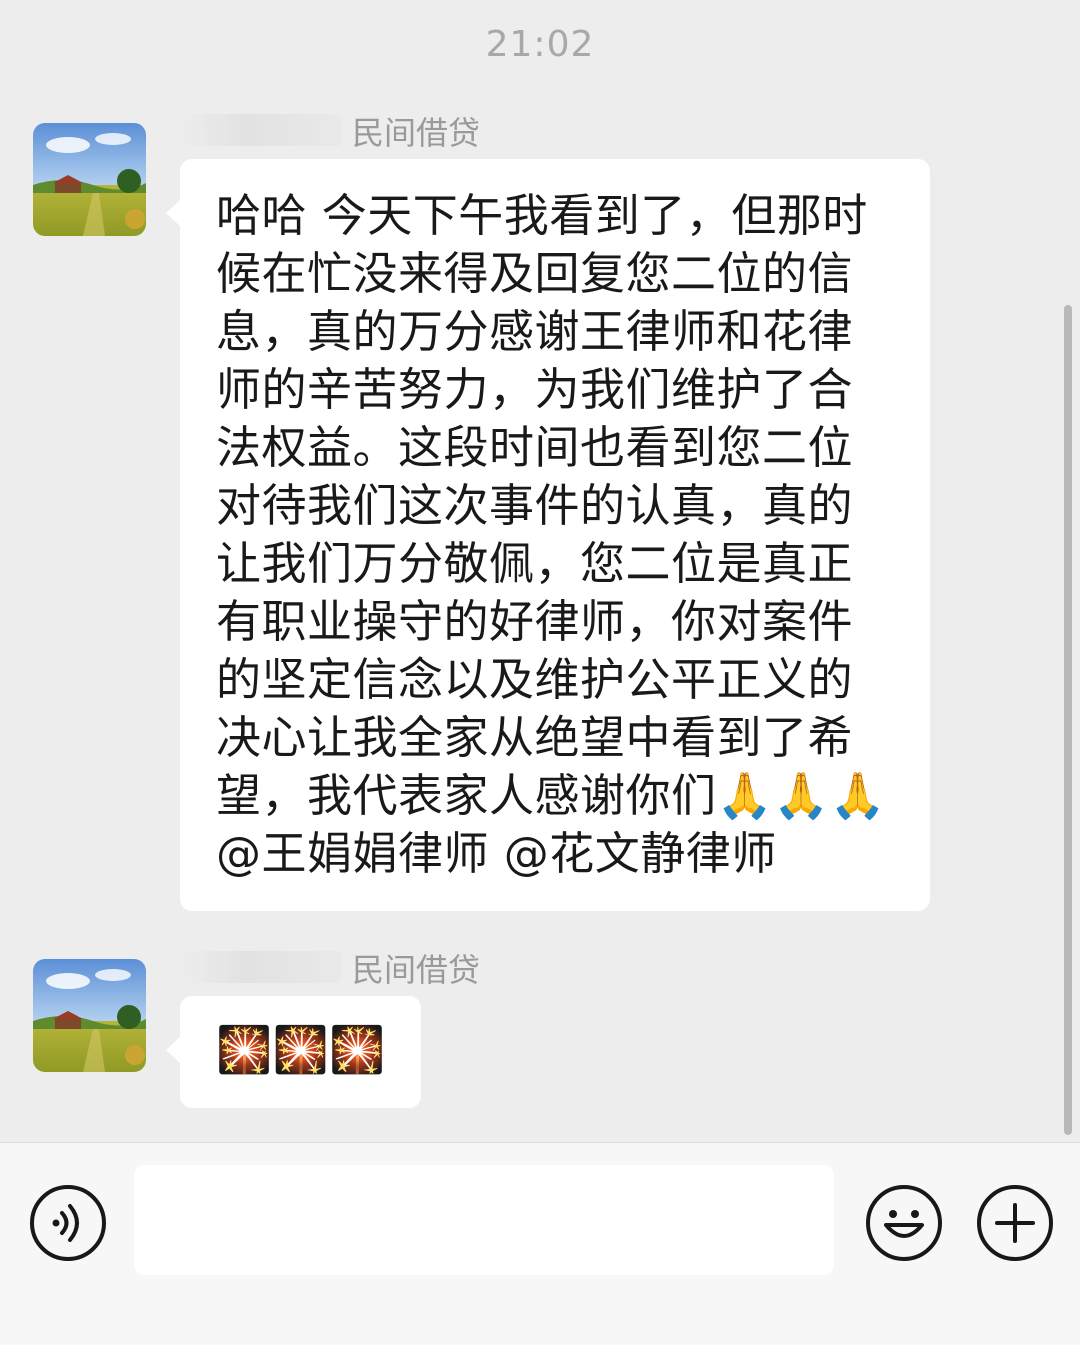  I want to click on message-bubble: 🎇🎇🎇, so click(293, 1052).